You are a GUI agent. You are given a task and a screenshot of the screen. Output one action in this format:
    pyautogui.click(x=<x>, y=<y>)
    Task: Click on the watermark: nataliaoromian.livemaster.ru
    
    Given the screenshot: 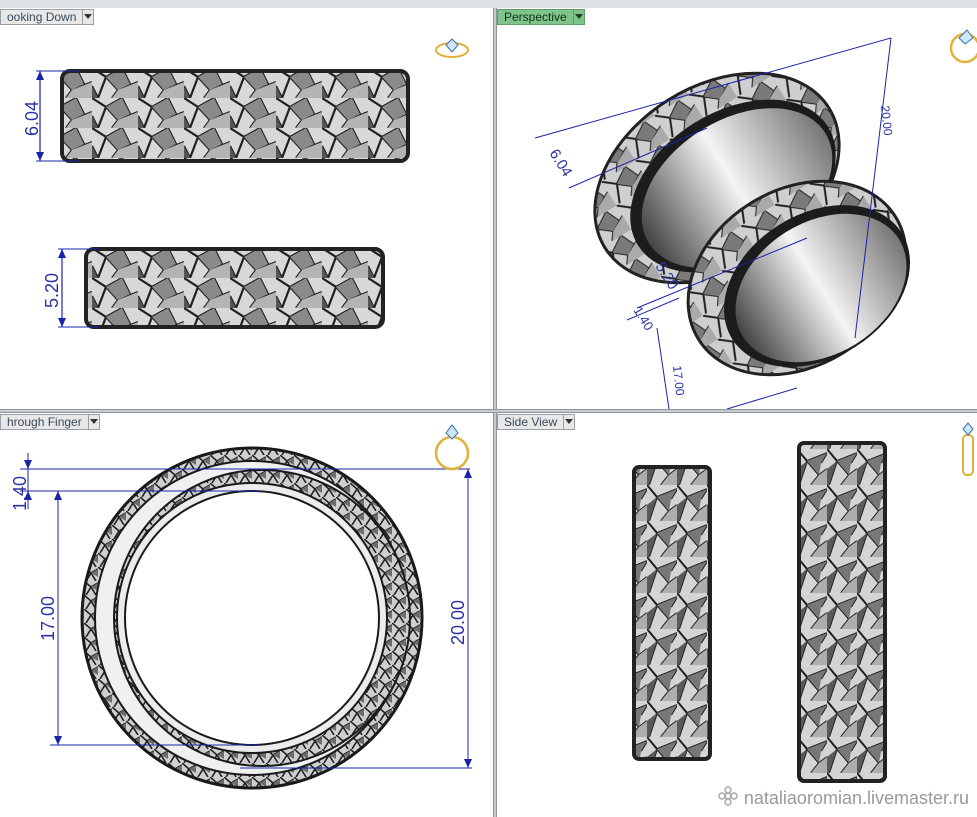 What is the action you would take?
    pyautogui.click(x=843, y=798)
    